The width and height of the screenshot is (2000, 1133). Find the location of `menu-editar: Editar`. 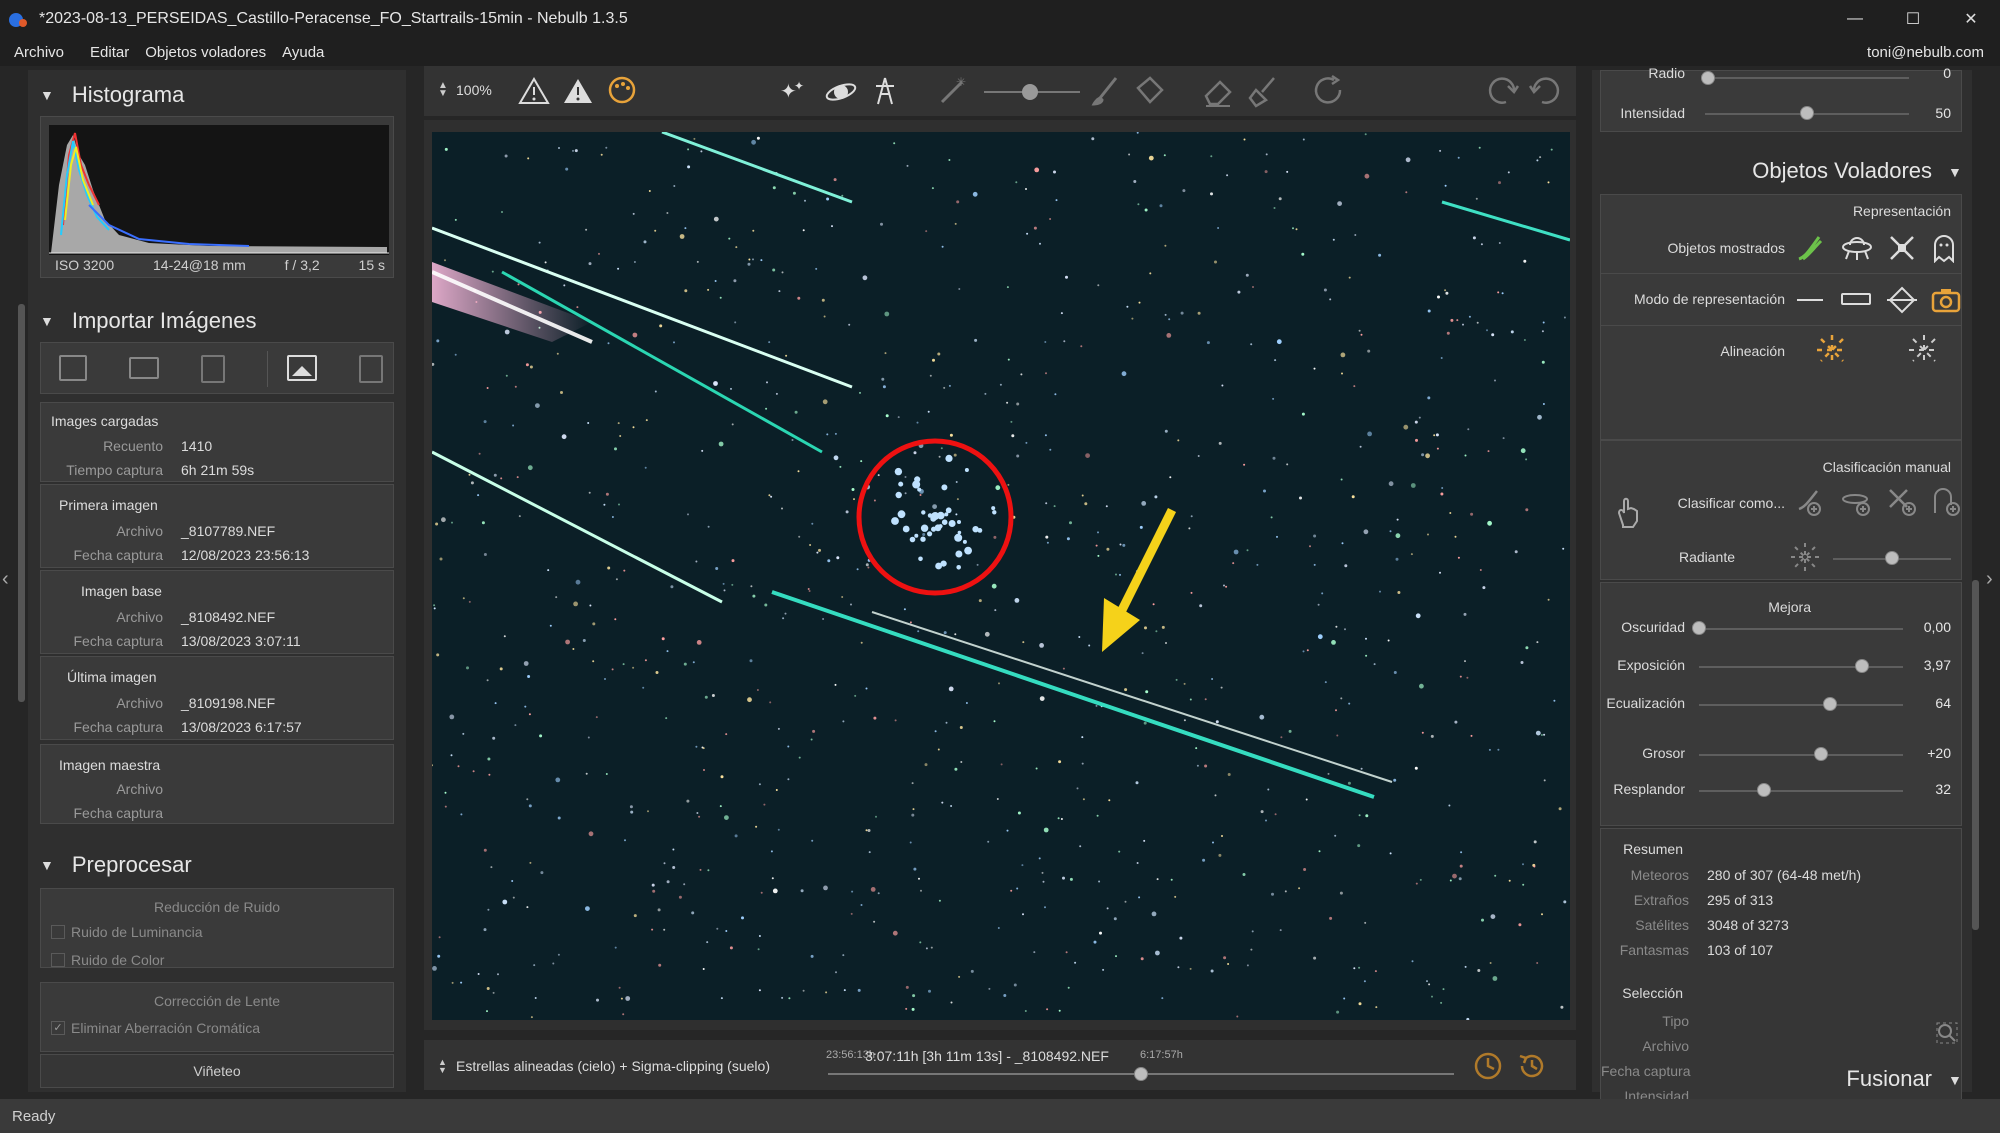

menu-editar: Editar is located at coordinates (109, 52).